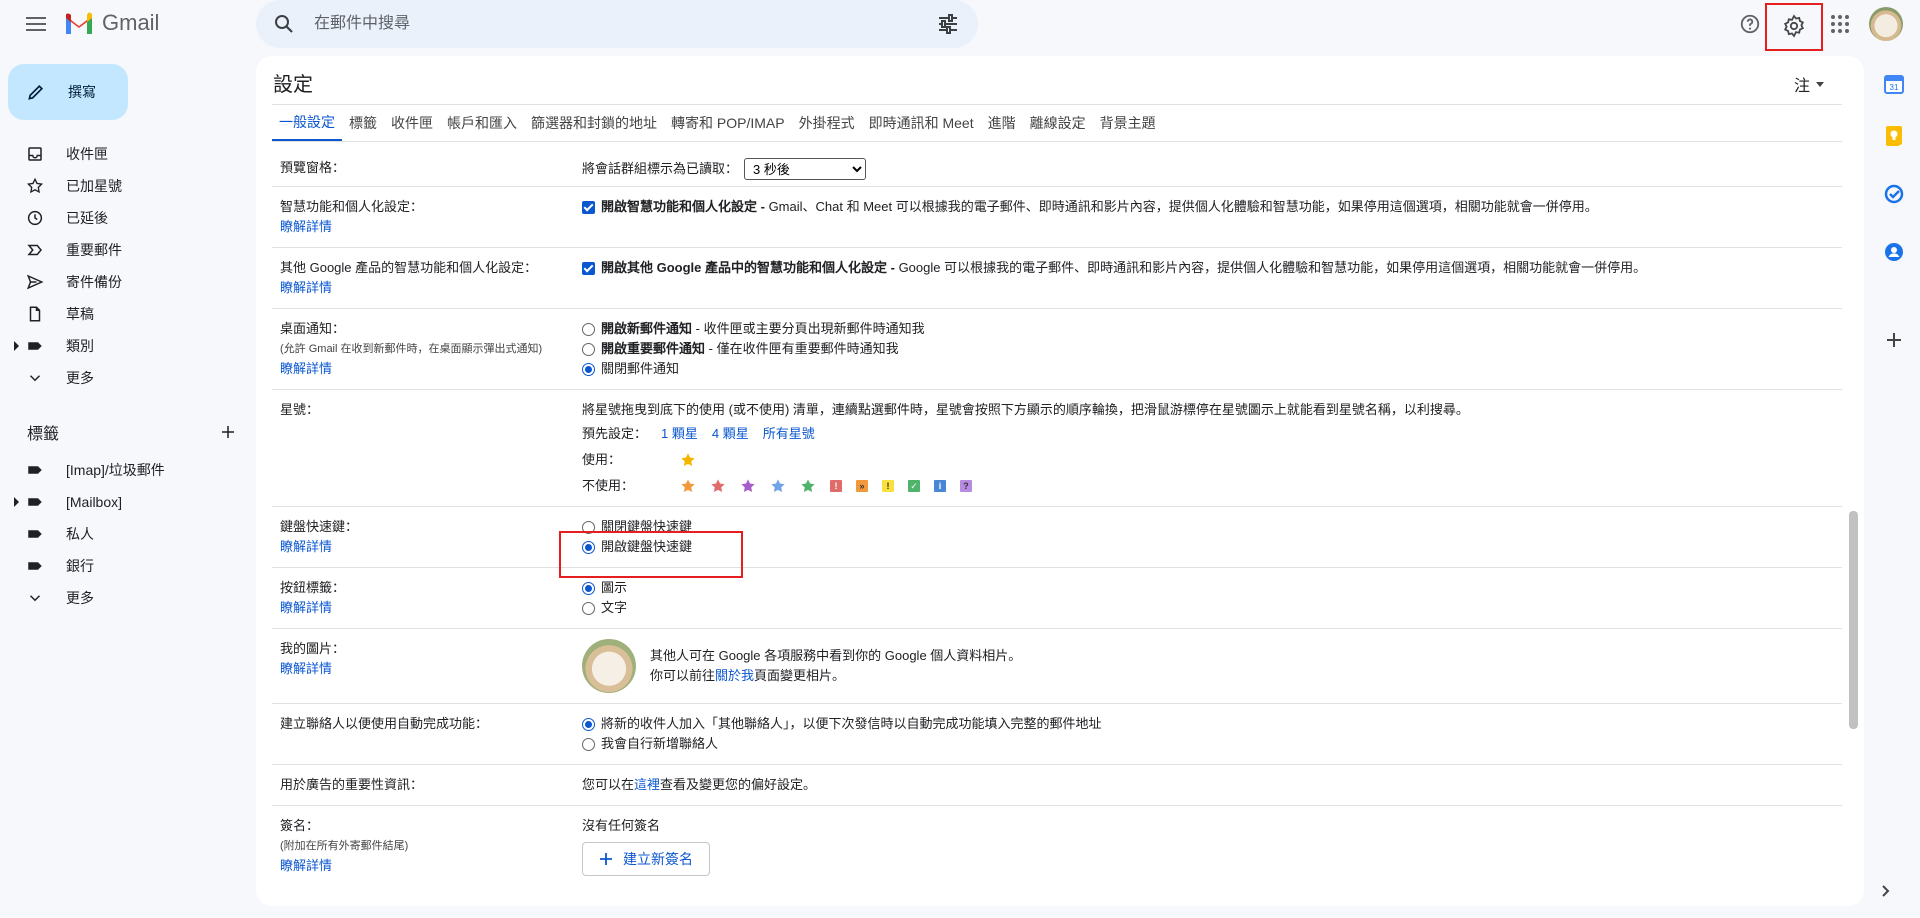 Image resolution: width=1920 pixels, height=918 pixels. Describe the element at coordinates (68, 92) in the screenshot. I see `compose-button: 撰寫` at that location.